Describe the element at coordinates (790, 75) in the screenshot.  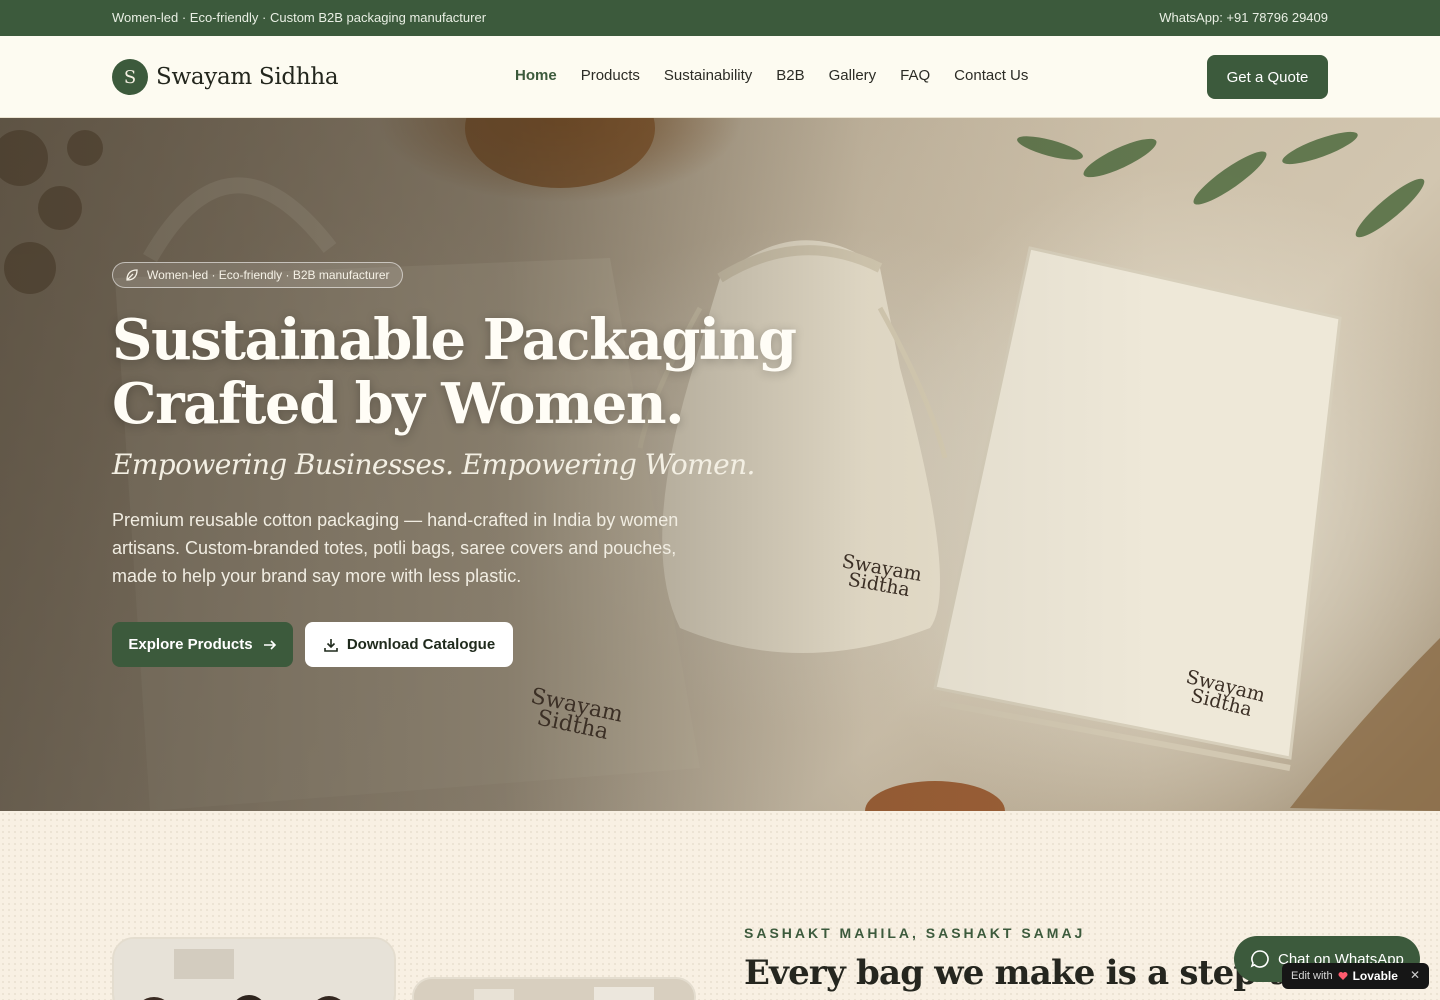
I see `nav-b2b: B2B` at that location.